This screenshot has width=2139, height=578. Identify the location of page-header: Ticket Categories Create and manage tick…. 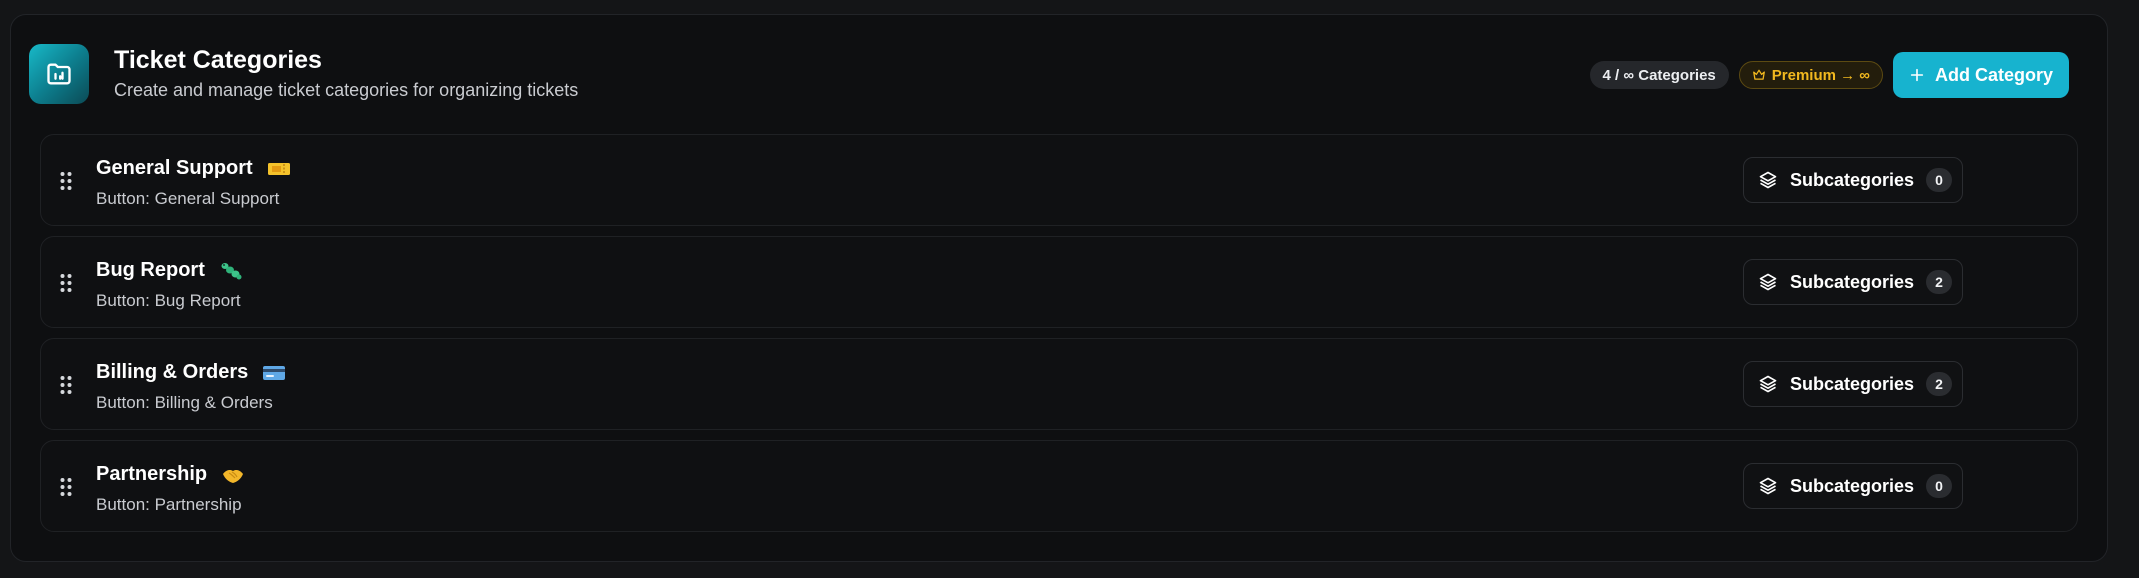
(1049, 67).